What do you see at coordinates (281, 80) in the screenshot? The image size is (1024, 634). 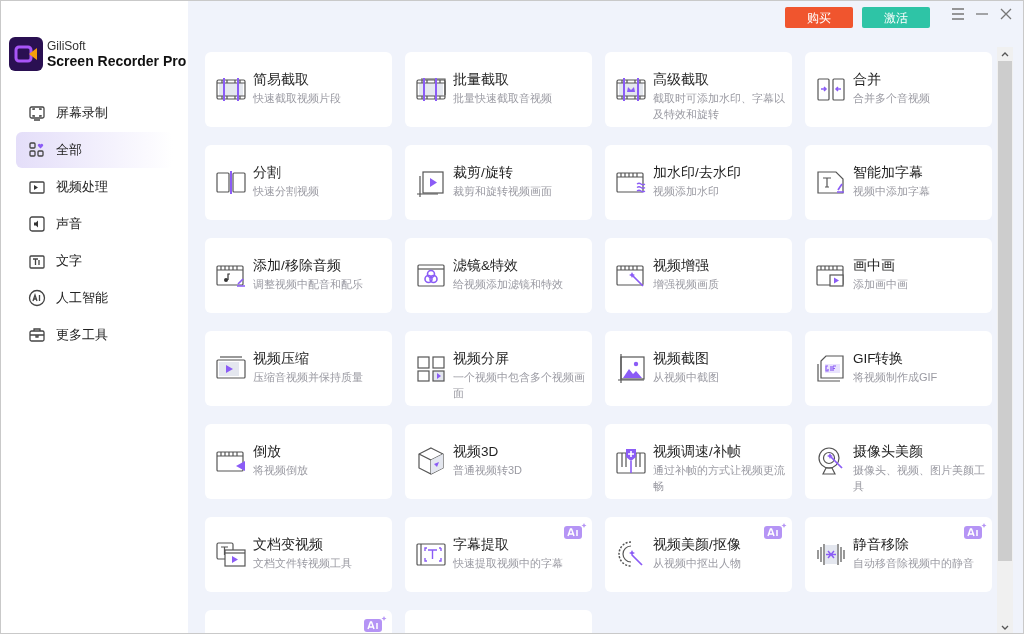 I see `tool-title: 简易截取` at bounding box center [281, 80].